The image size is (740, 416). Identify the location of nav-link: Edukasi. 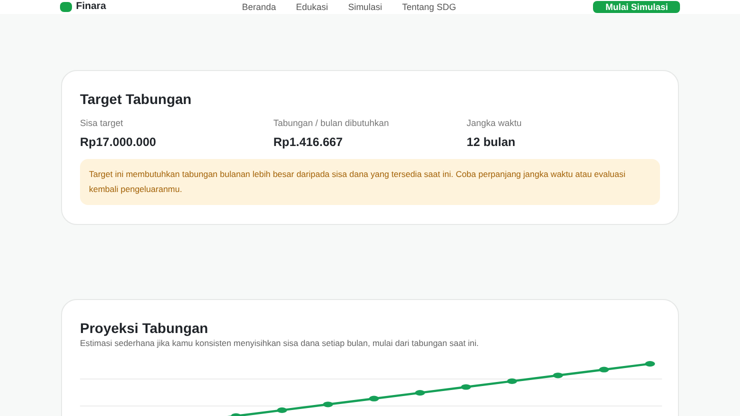
(312, 7).